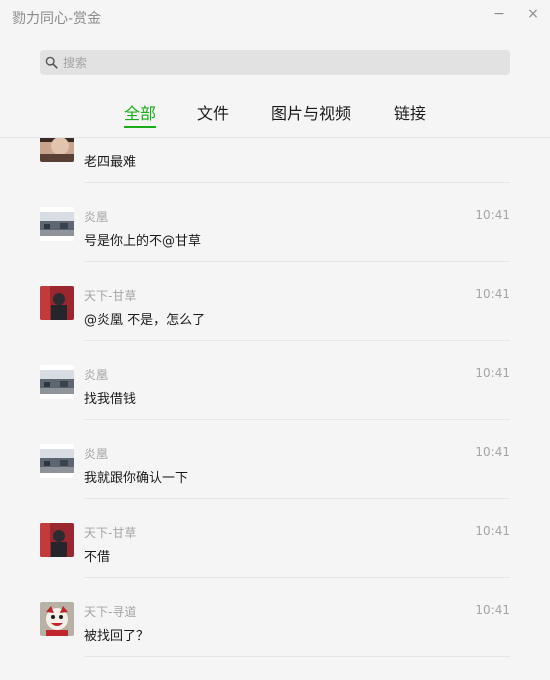  Describe the element at coordinates (275, 160) in the screenshot. I see `list-item: 老四最难` at that location.